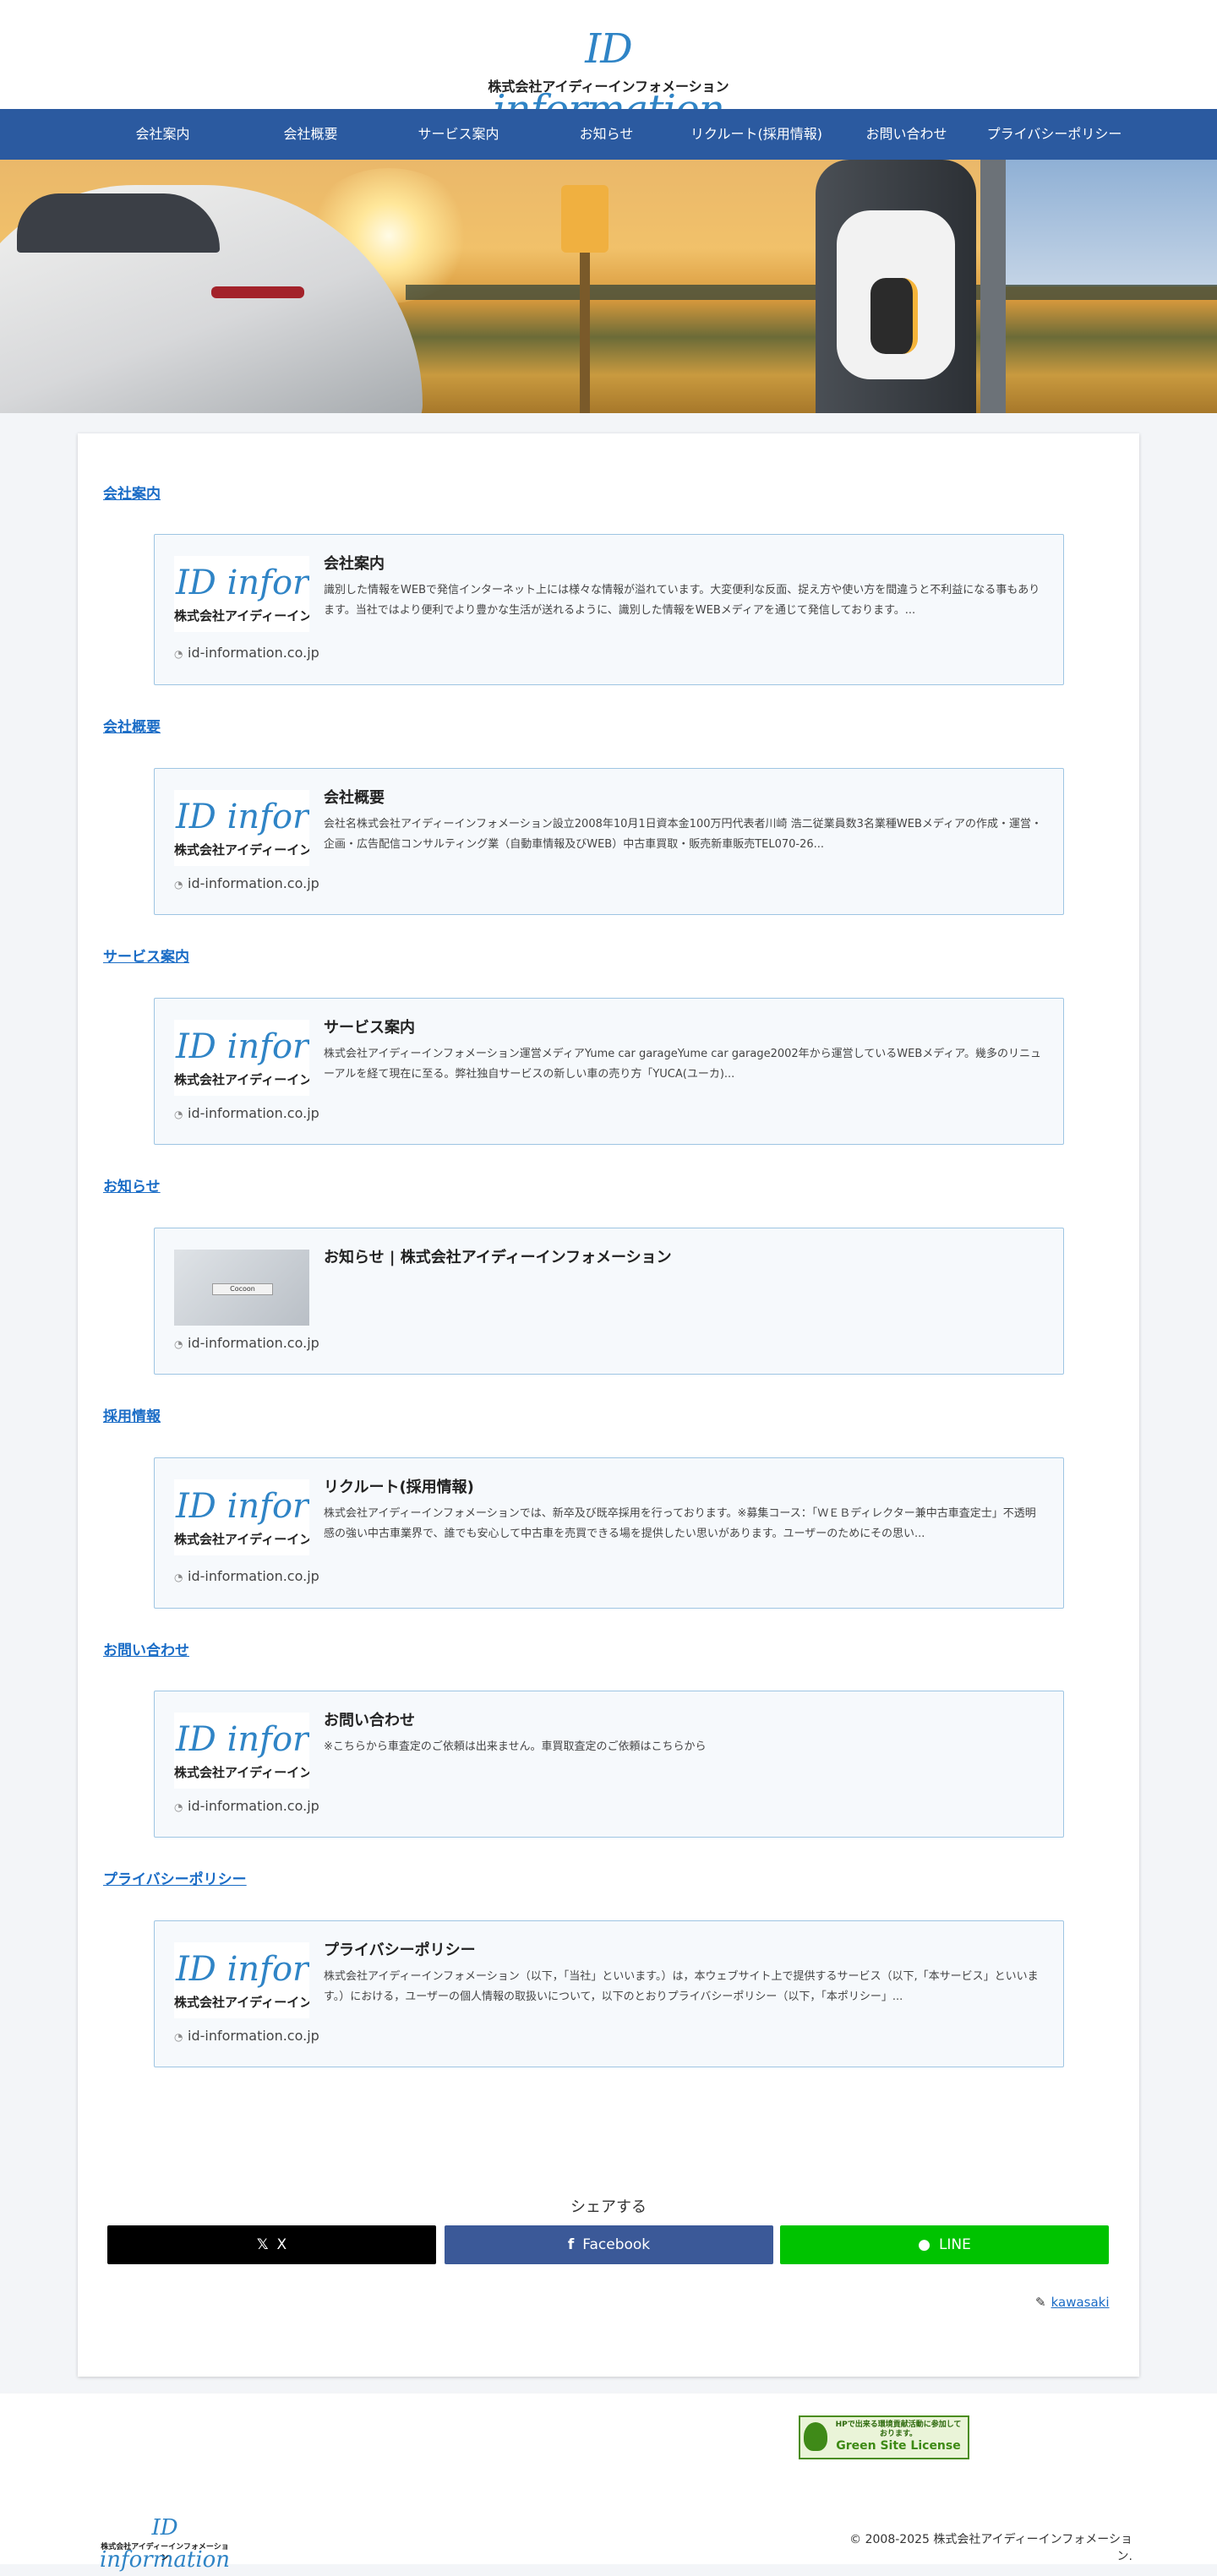  I want to click on hero-image, so click(608, 286).